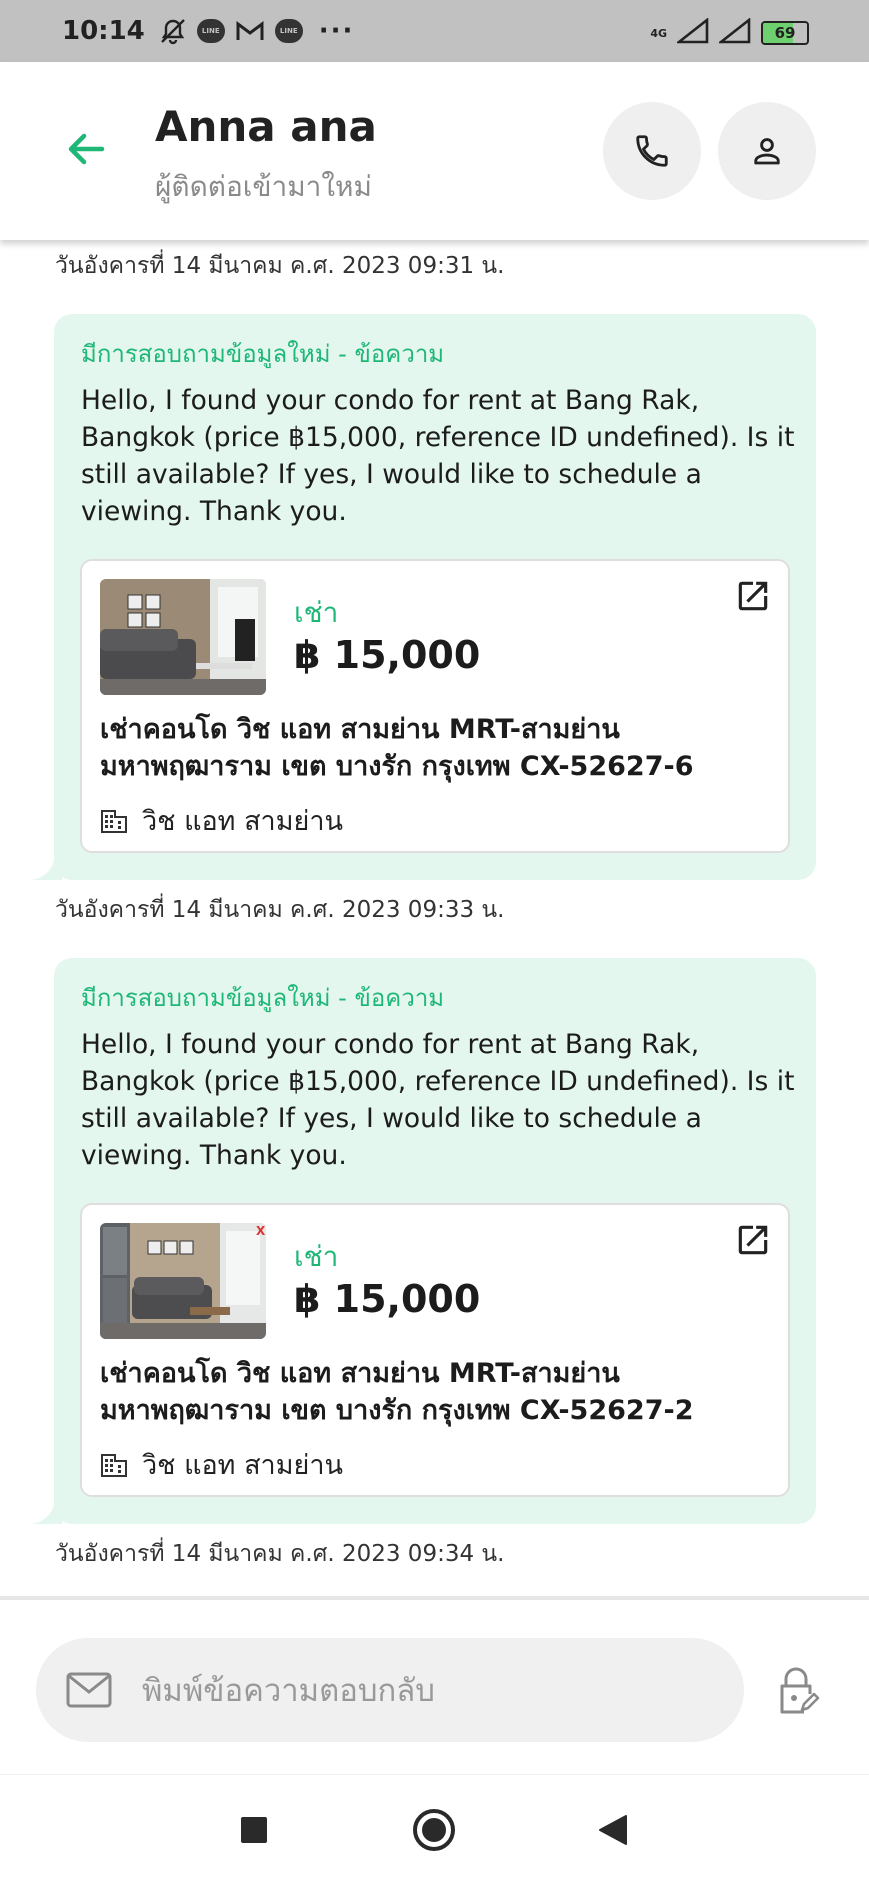 The height and width of the screenshot is (1883, 869). I want to click on profile-button, so click(767, 151).